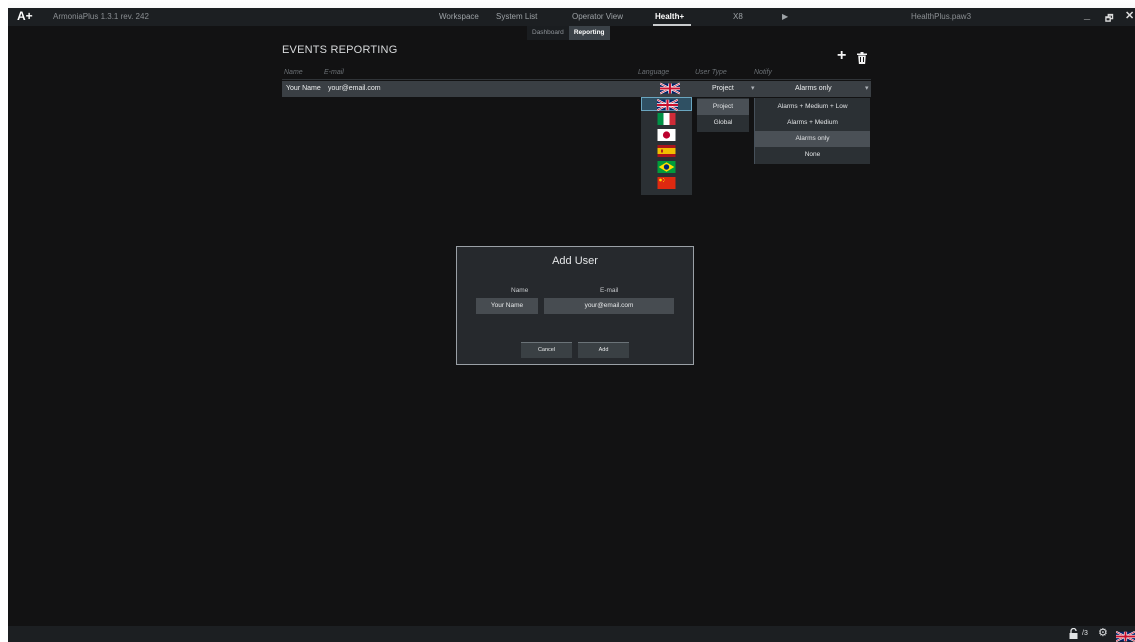 The height and width of the screenshot is (642, 1135). I want to click on minimize-icon: _, so click(1087, 15).